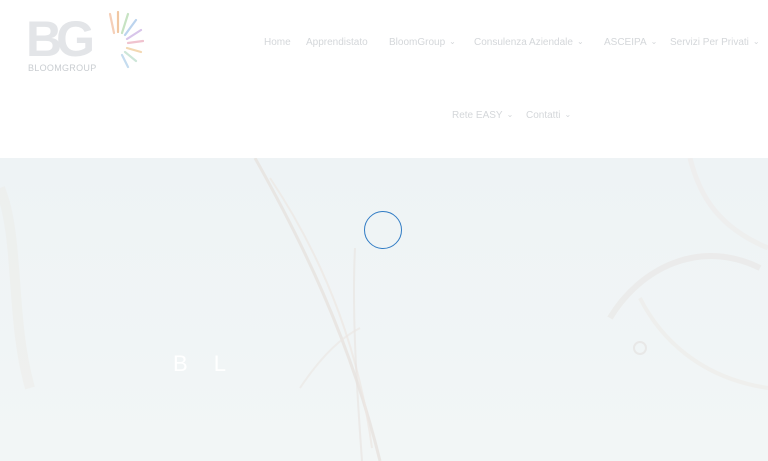 This screenshot has height=461, width=768. I want to click on nav-item-asceipa: ASCEIPA ⌄, so click(630, 42).